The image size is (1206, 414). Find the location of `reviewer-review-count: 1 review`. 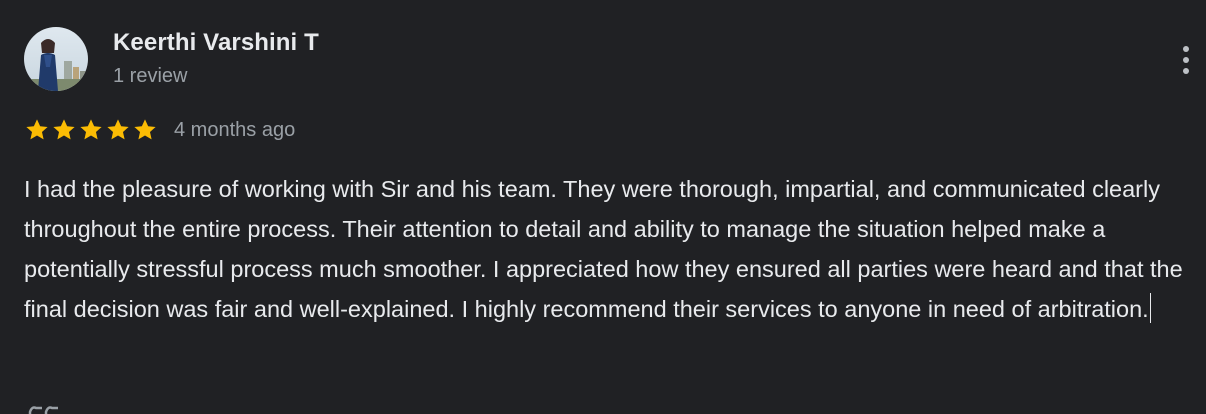

reviewer-review-count: 1 review is located at coordinates (150, 76).